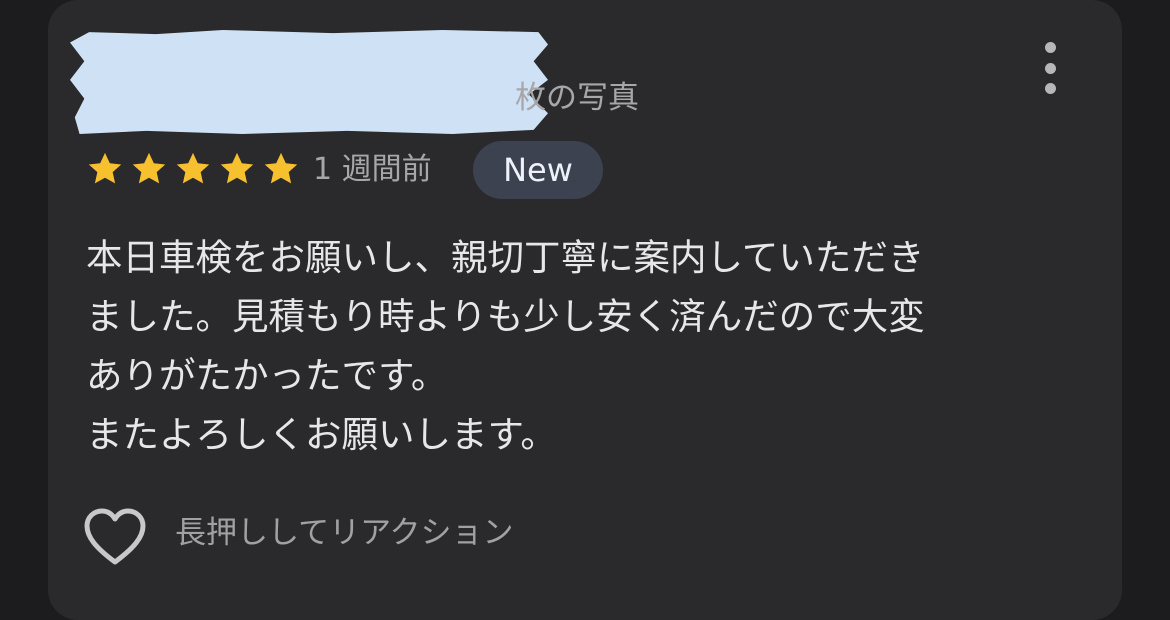 This screenshot has width=1170, height=620. What do you see at coordinates (309, 82) in the screenshot?
I see `redacted-reviewer-name` at bounding box center [309, 82].